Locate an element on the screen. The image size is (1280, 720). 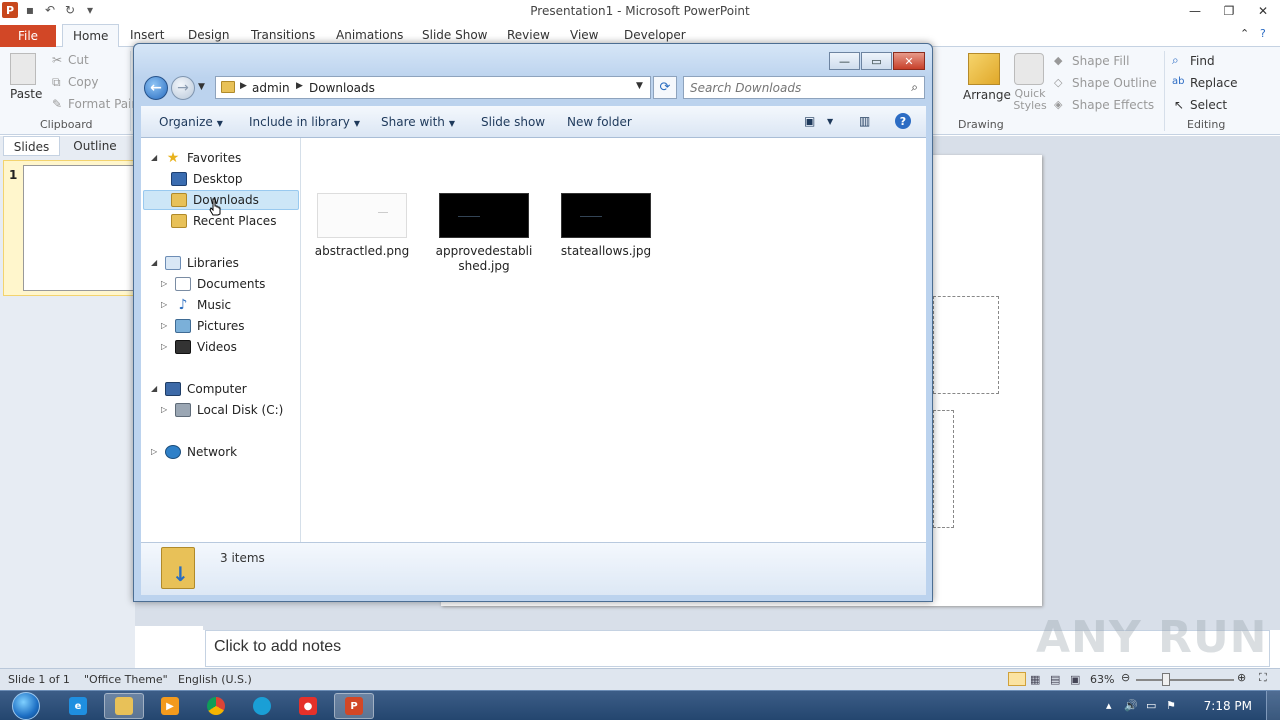
tab-slides: Slides is located at coordinates (31, 146).